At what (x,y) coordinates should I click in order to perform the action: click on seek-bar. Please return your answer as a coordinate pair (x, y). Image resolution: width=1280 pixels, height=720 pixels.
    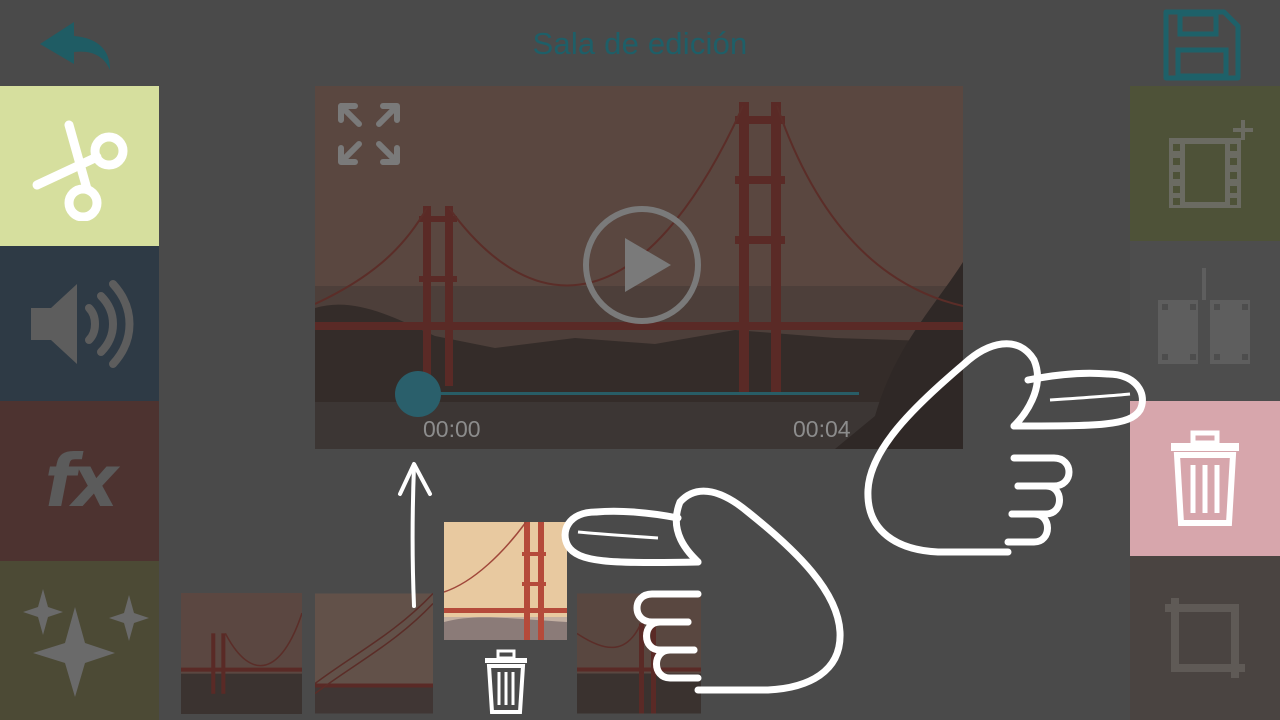
    Looking at the image, I should click on (639, 393).